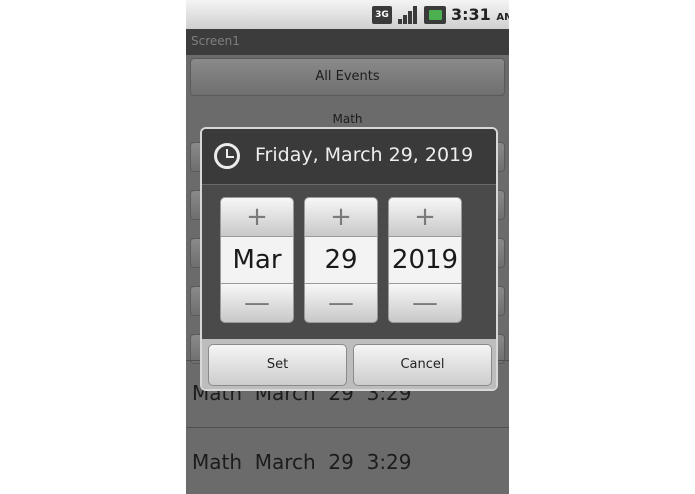 The width and height of the screenshot is (695, 494). I want to click on dialog-footer: Set Cancel, so click(349, 364).